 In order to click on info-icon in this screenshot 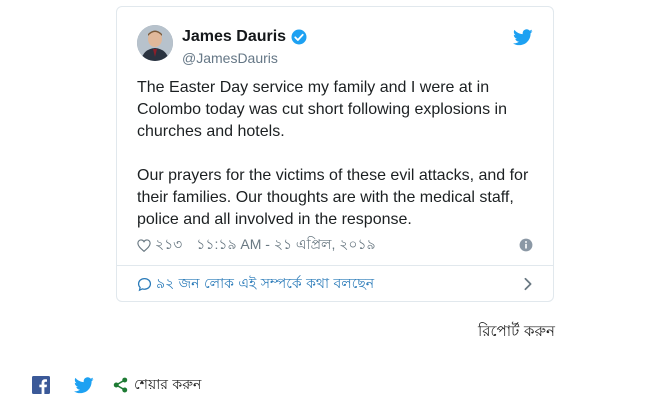, I will do `click(526, 245)`.